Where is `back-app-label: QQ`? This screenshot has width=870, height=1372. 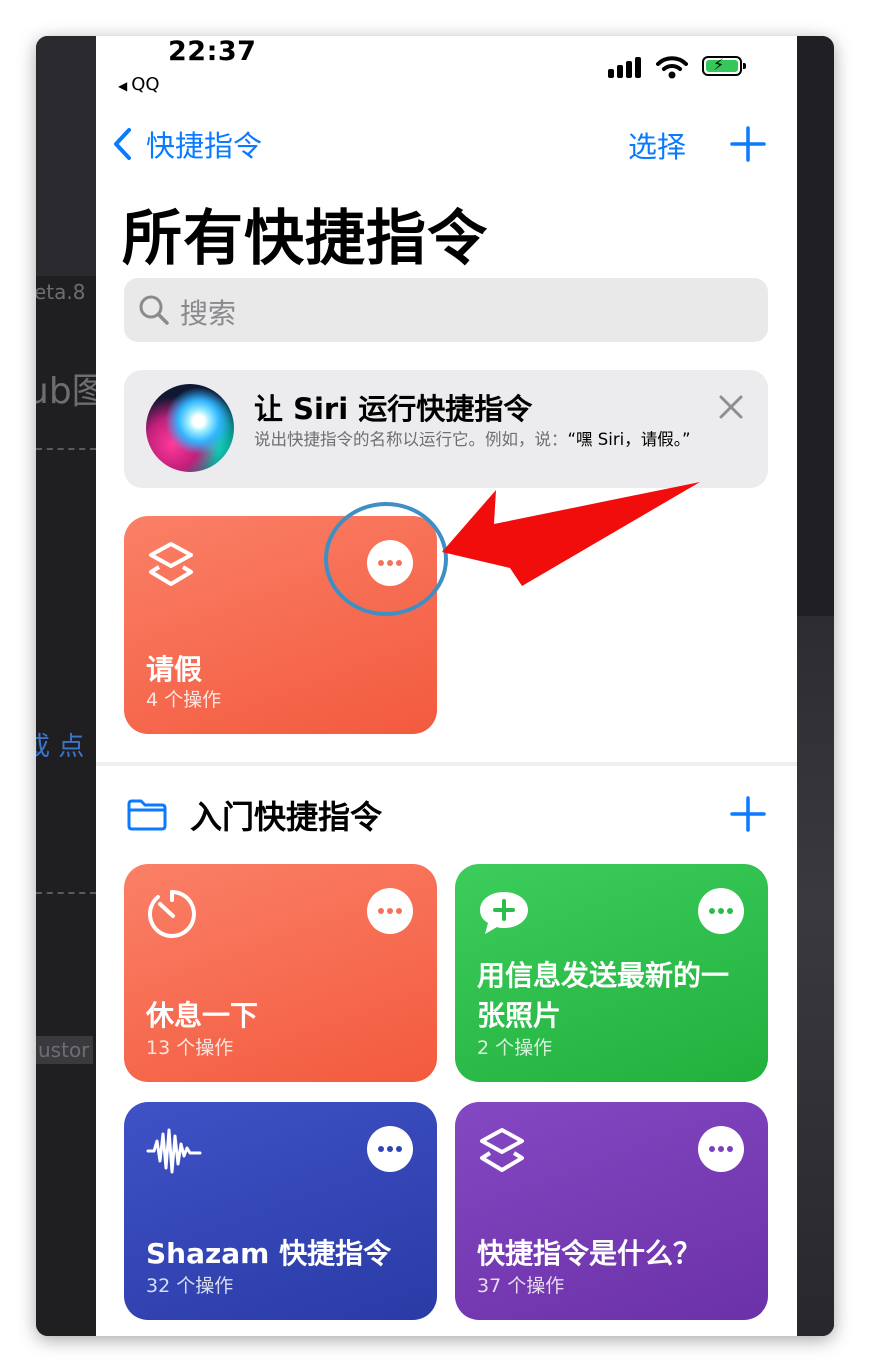
back-app-label: QQ is located at coordinates (145, 84).